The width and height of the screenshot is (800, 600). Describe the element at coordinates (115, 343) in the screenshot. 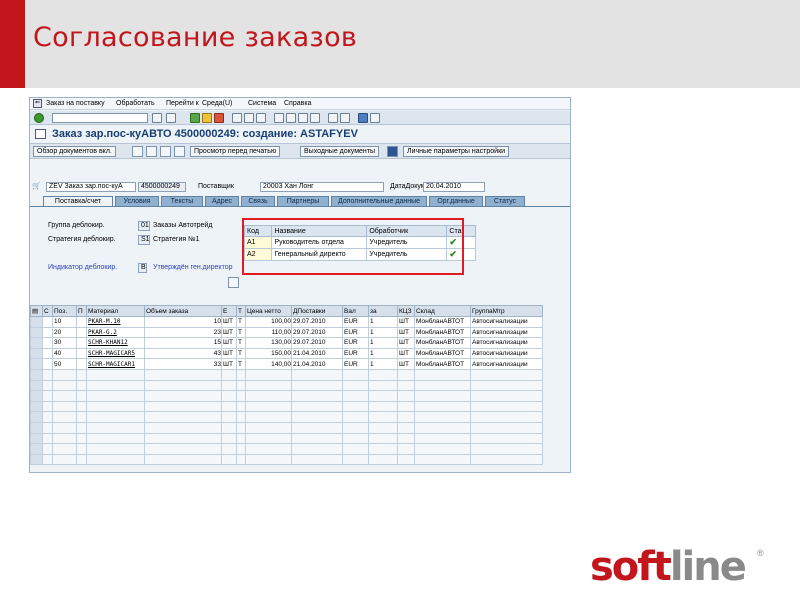

I see `item-material: SCHR-KHAN12` at that location.